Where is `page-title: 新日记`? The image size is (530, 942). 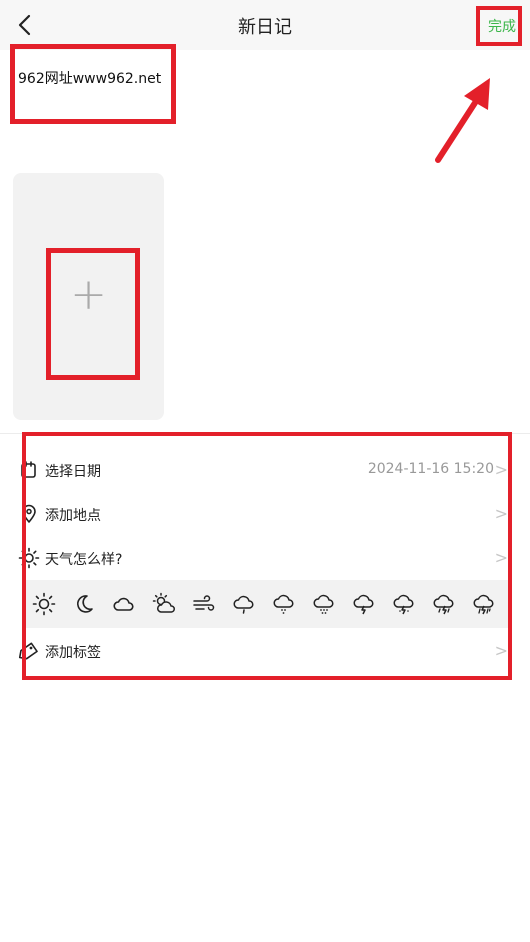
page-title: 新日记 is located at coordinates (265, 27).